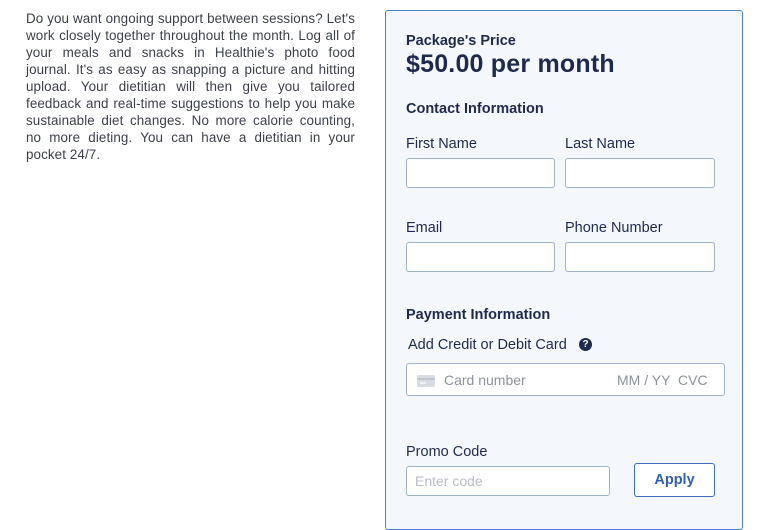  Describe the element at coordinates (461, 41) in the screenshot. I see `price-label: Package's Price` at that location.